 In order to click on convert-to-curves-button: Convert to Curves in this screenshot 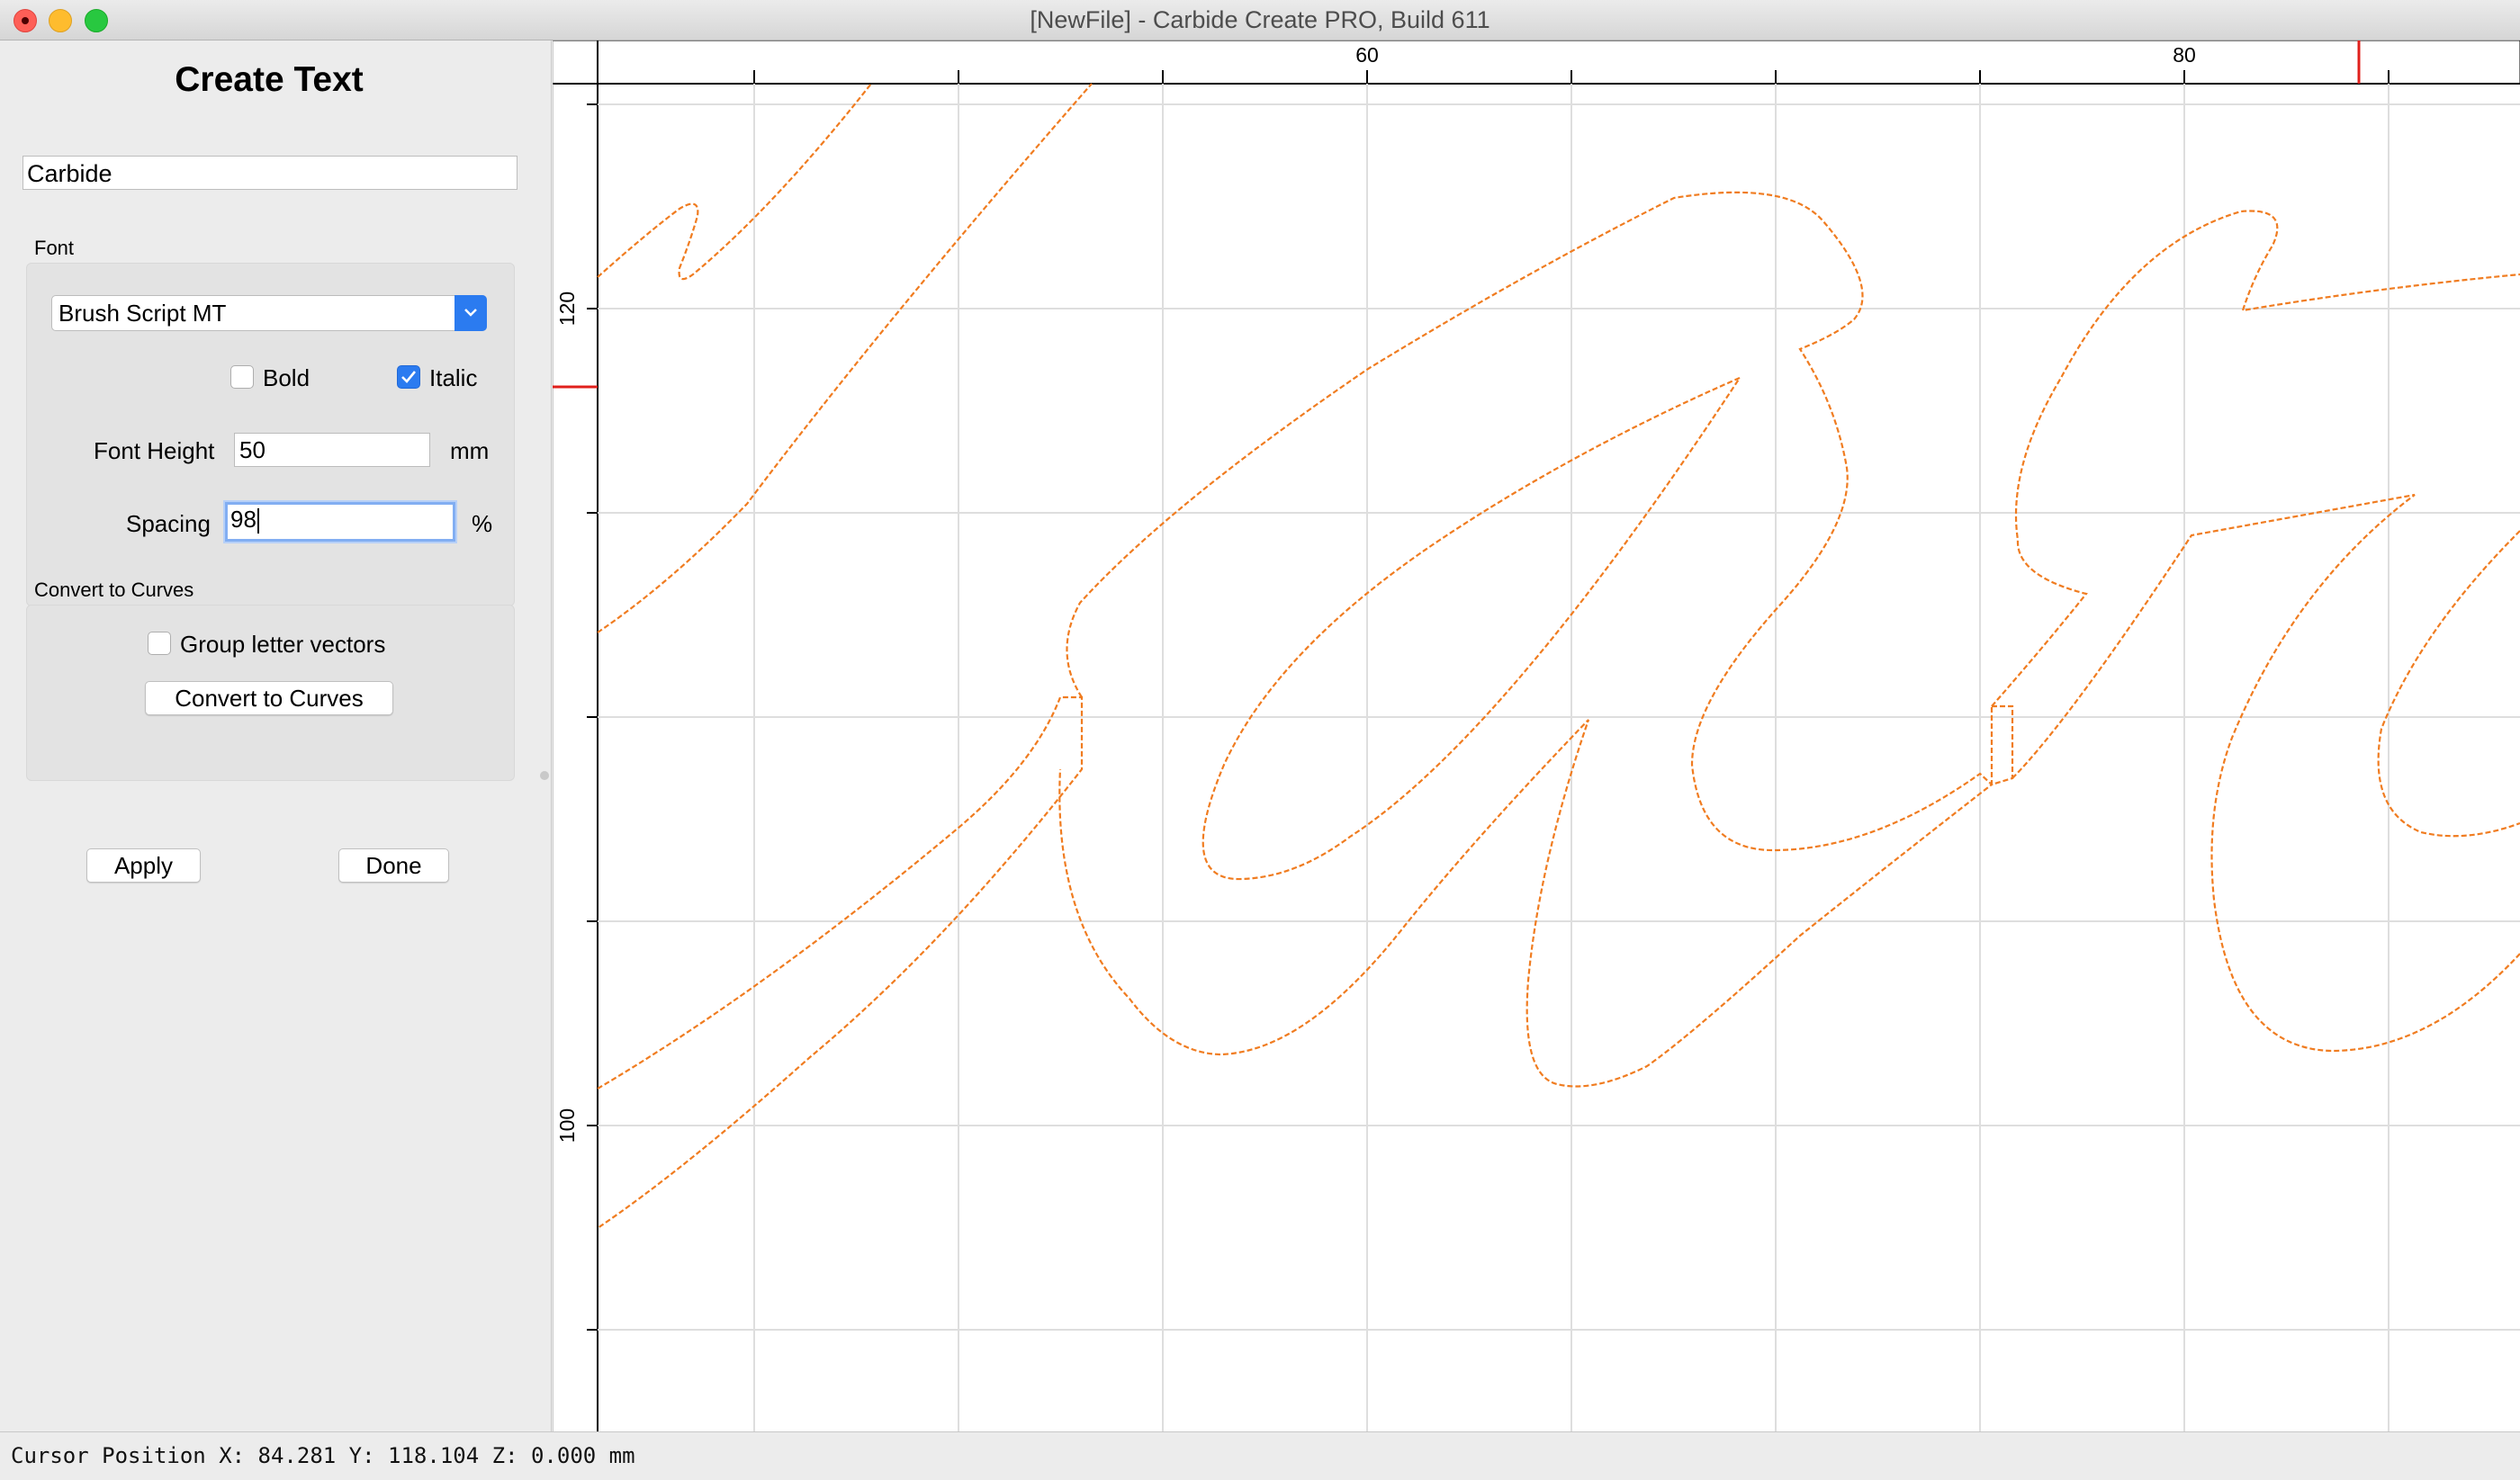, I will do `click(269, 698)`.